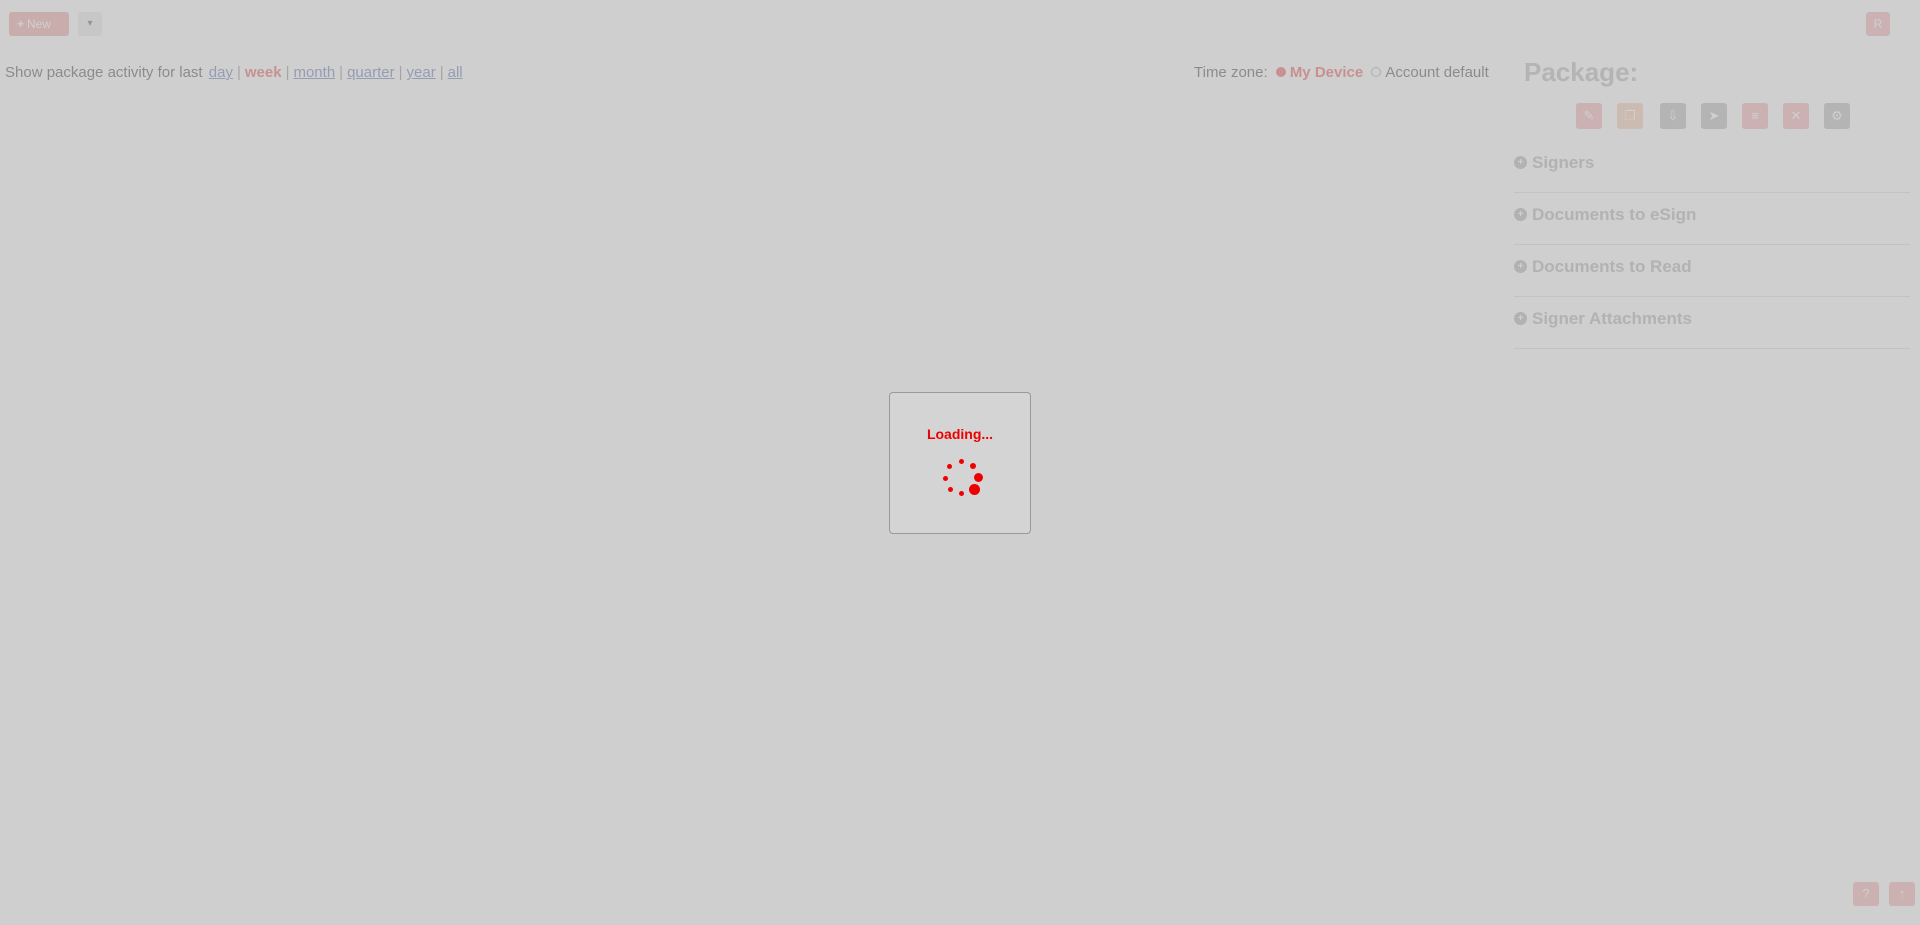 The height and width of the screenshot is (925, 1920). I want to click on loading-spinner-icon, so click(962, 479).